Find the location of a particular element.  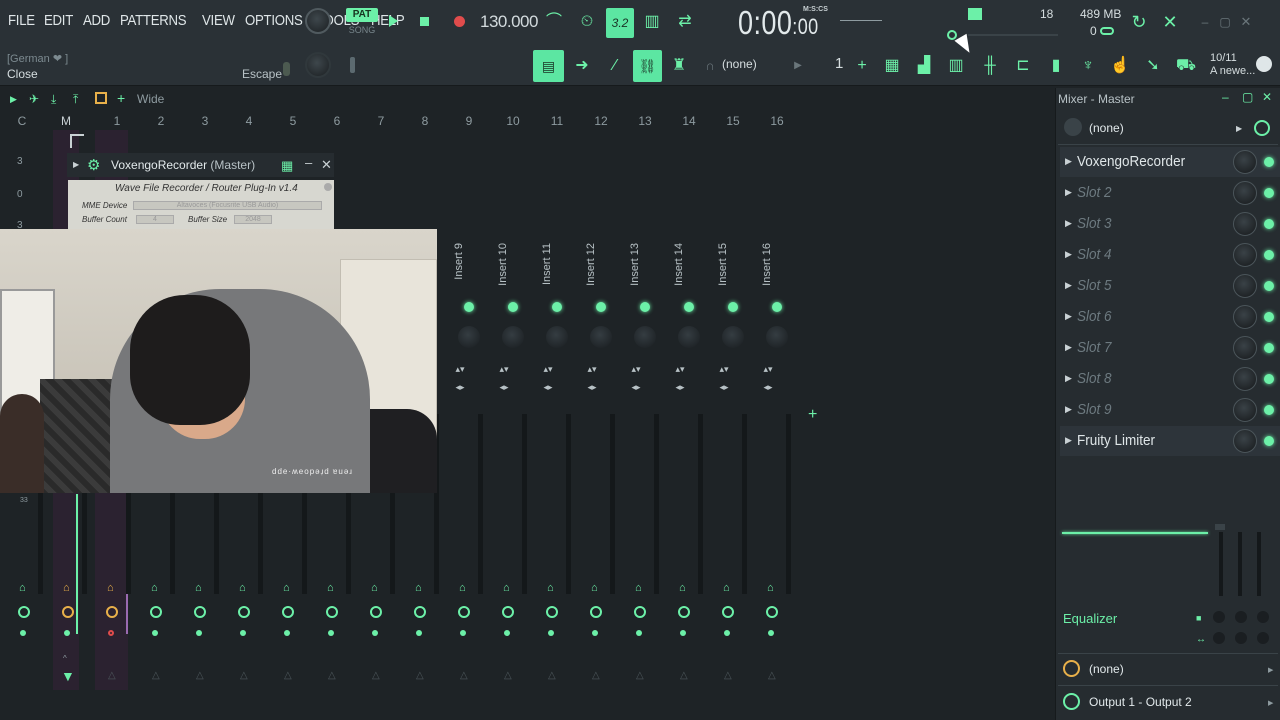

maximize-icon: ▢ is located at coordinates (1247, 97).